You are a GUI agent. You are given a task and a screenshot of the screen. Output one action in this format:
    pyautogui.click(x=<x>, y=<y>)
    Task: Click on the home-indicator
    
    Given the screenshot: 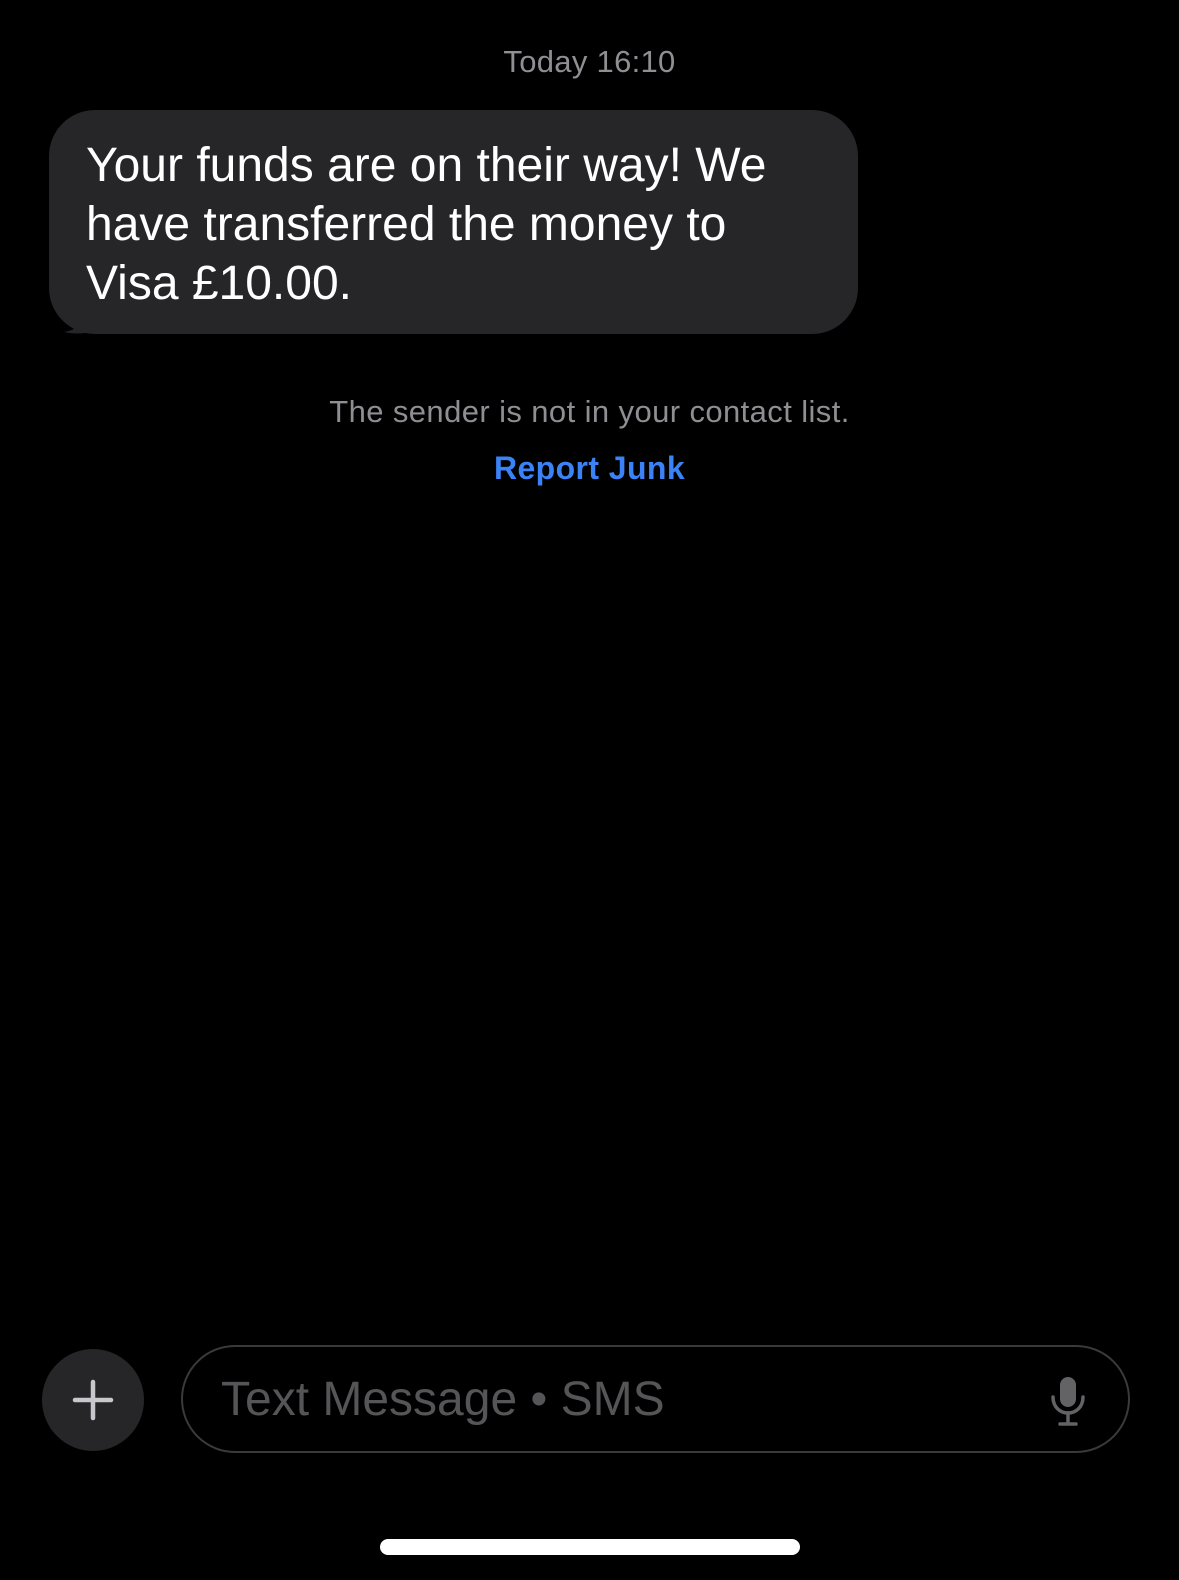 What is the action you would take?
    pyautogui.click(x=590, y=1547)
    